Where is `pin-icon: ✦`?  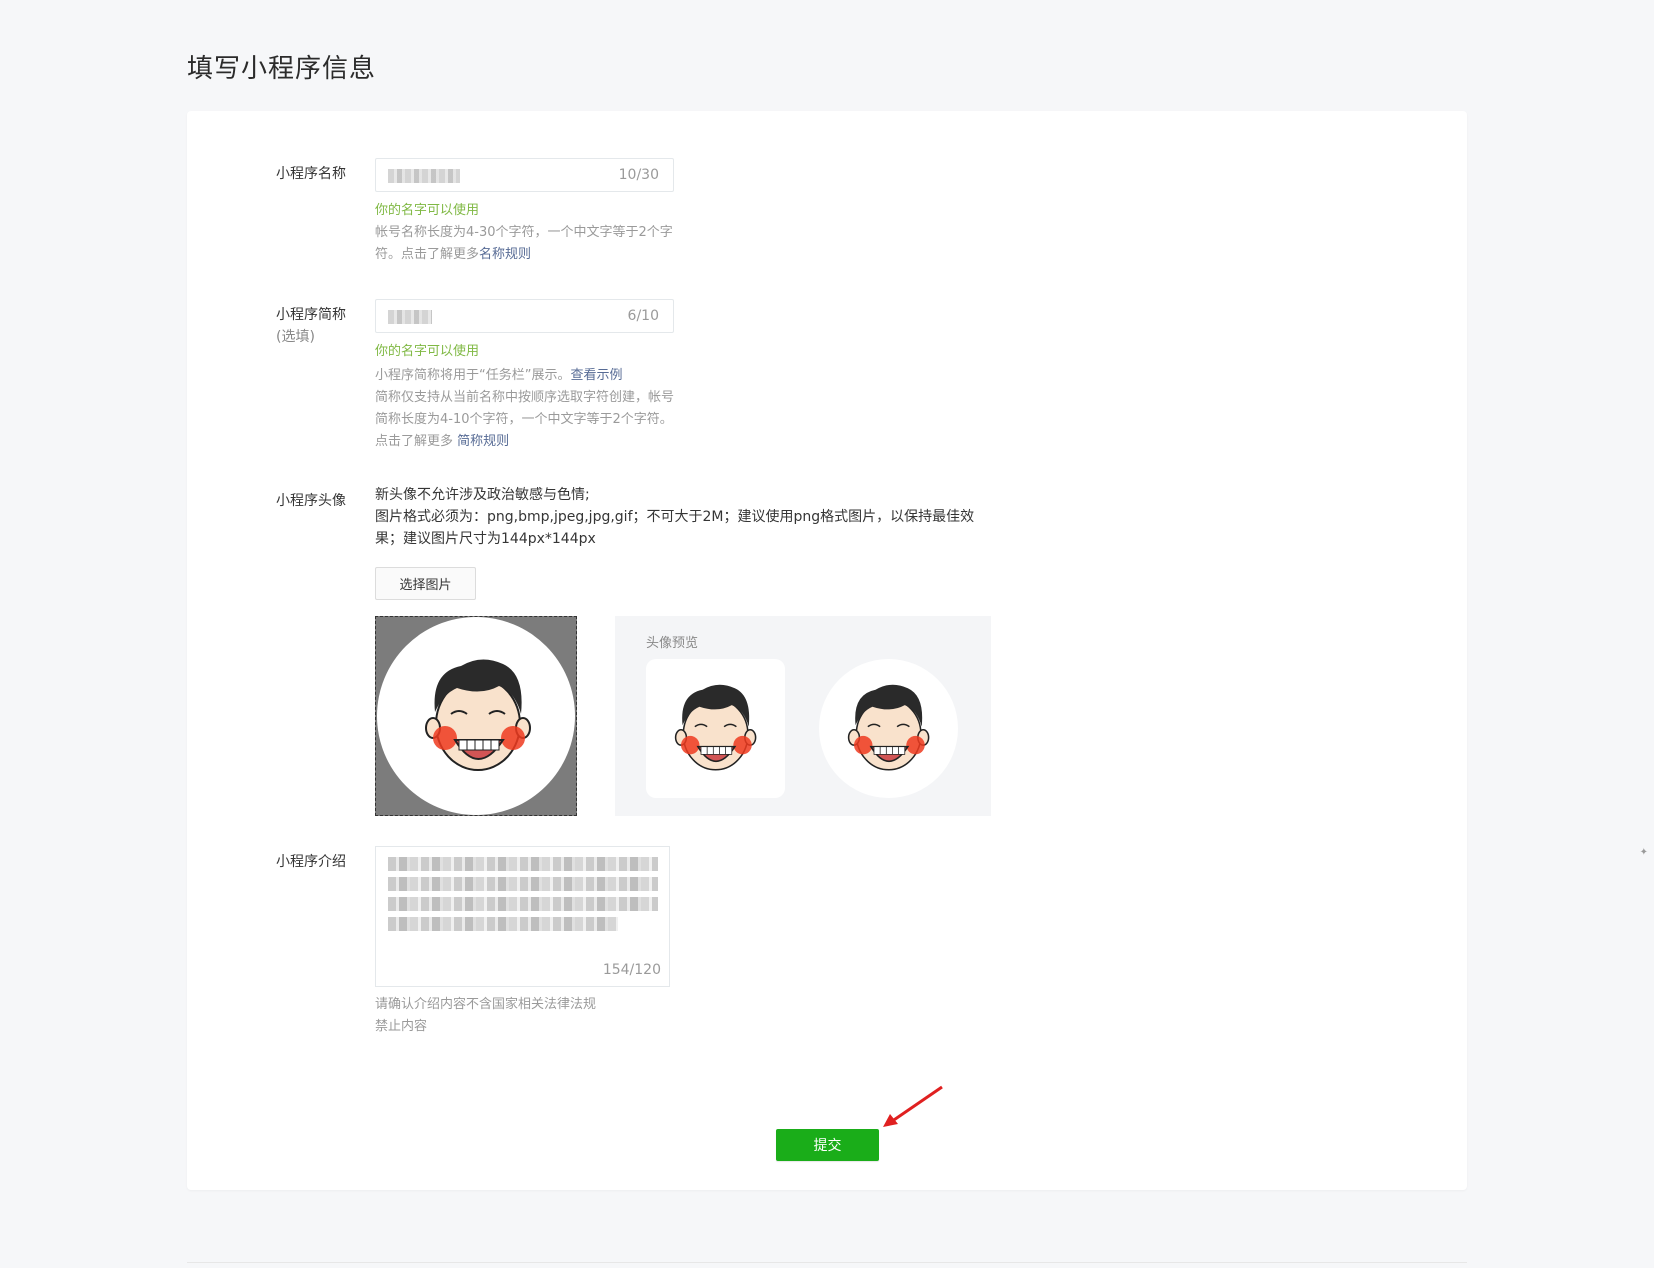
pin-icon: ✦ is located at coordinates (1644, 852).